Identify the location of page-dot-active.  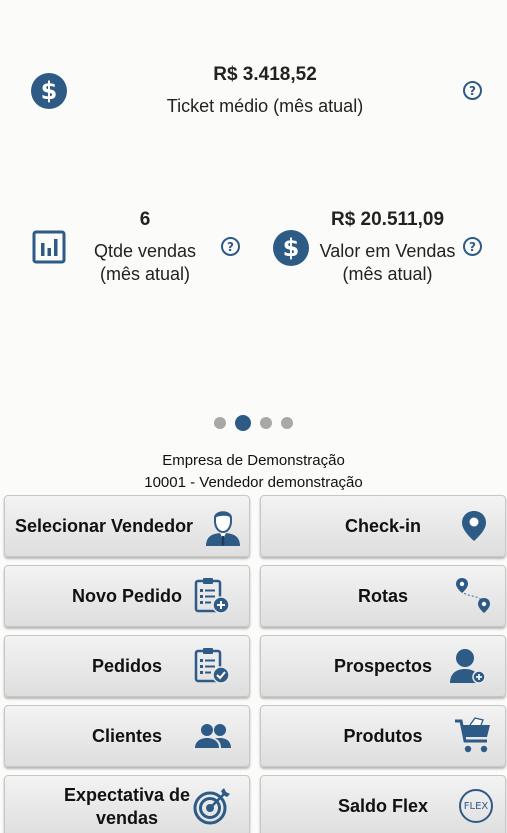
(243, 423).